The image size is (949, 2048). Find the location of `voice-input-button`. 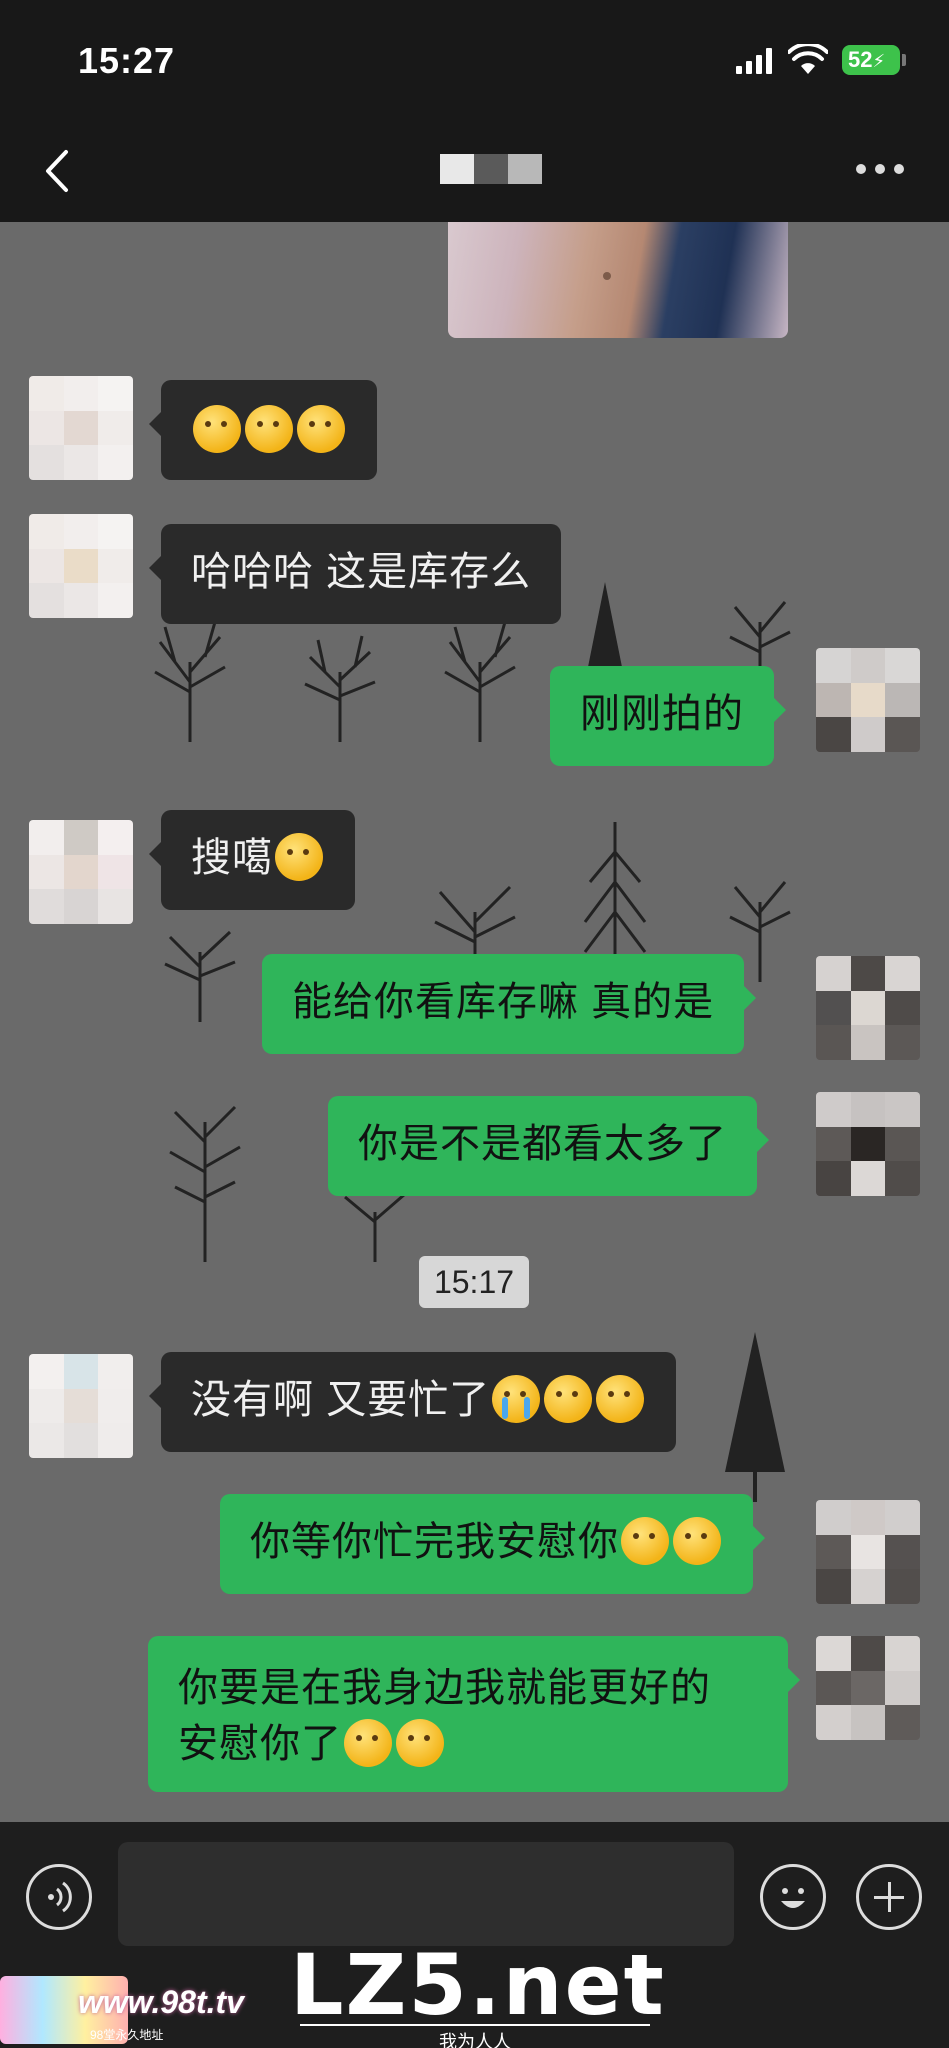

voice-input-button is located at coordinates (59, 1897).